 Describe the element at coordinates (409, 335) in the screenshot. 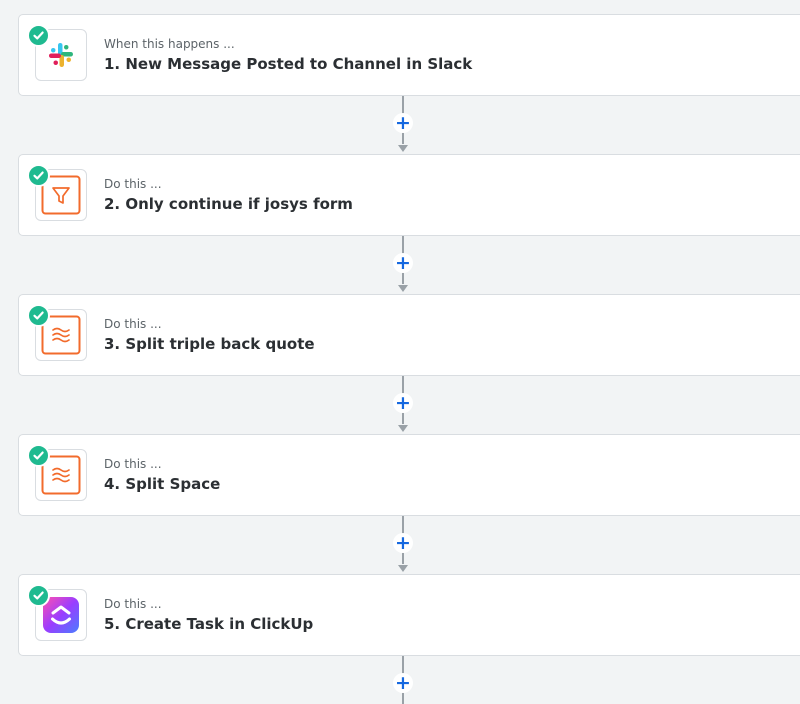

I see `step-card-3: Do this ... 3. Split triple back quote` at that location.